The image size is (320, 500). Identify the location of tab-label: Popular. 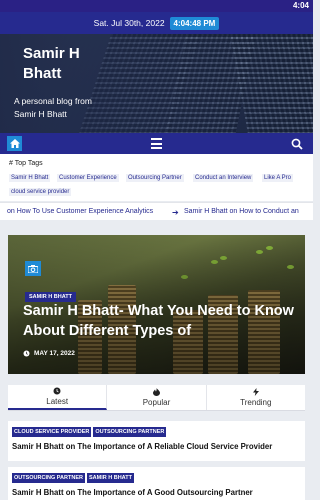
(156, 402).